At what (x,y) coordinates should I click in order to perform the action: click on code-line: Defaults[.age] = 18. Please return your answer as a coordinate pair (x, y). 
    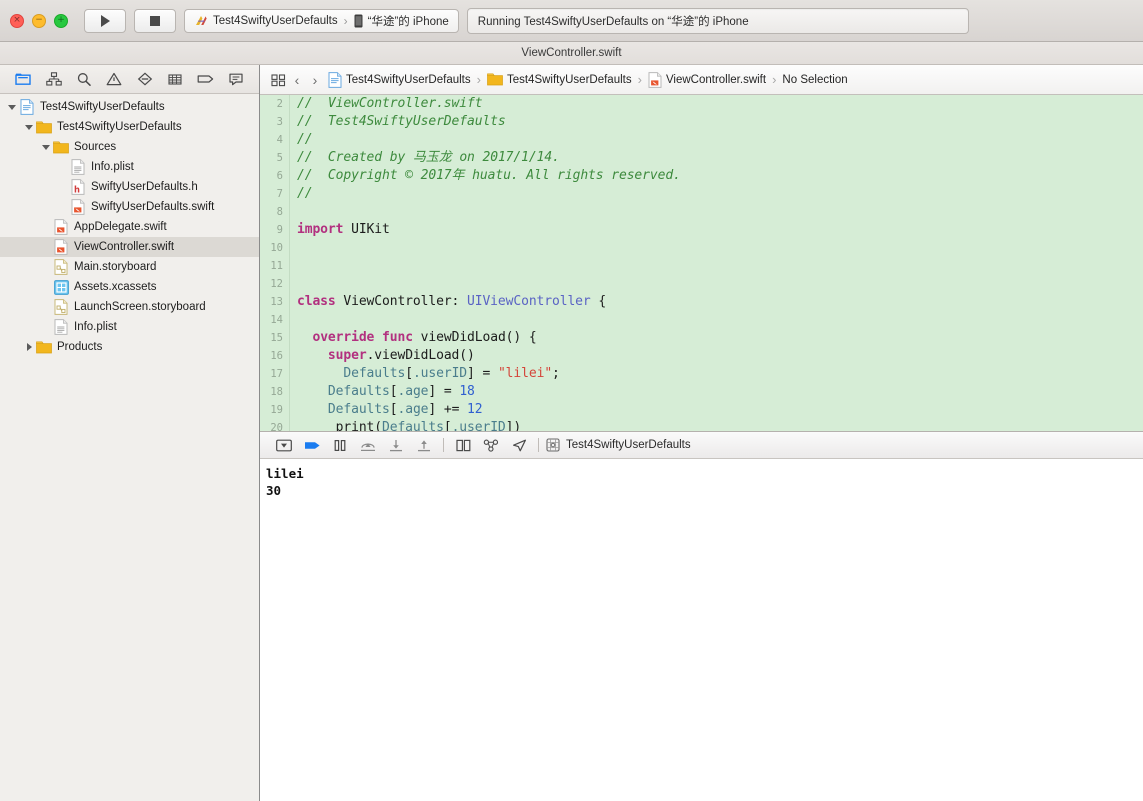
    Looking at the image, I should click on (720, 392).